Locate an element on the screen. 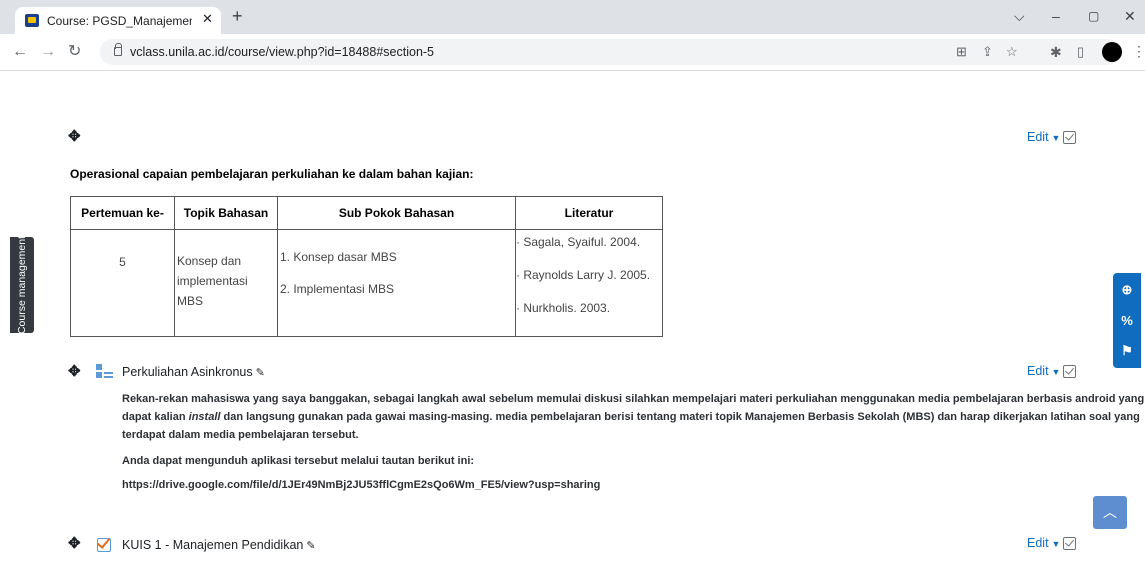 The height and width of the screenshot is (564, 1145). meeting-cell: 5 is located at coordinates (122, 283).